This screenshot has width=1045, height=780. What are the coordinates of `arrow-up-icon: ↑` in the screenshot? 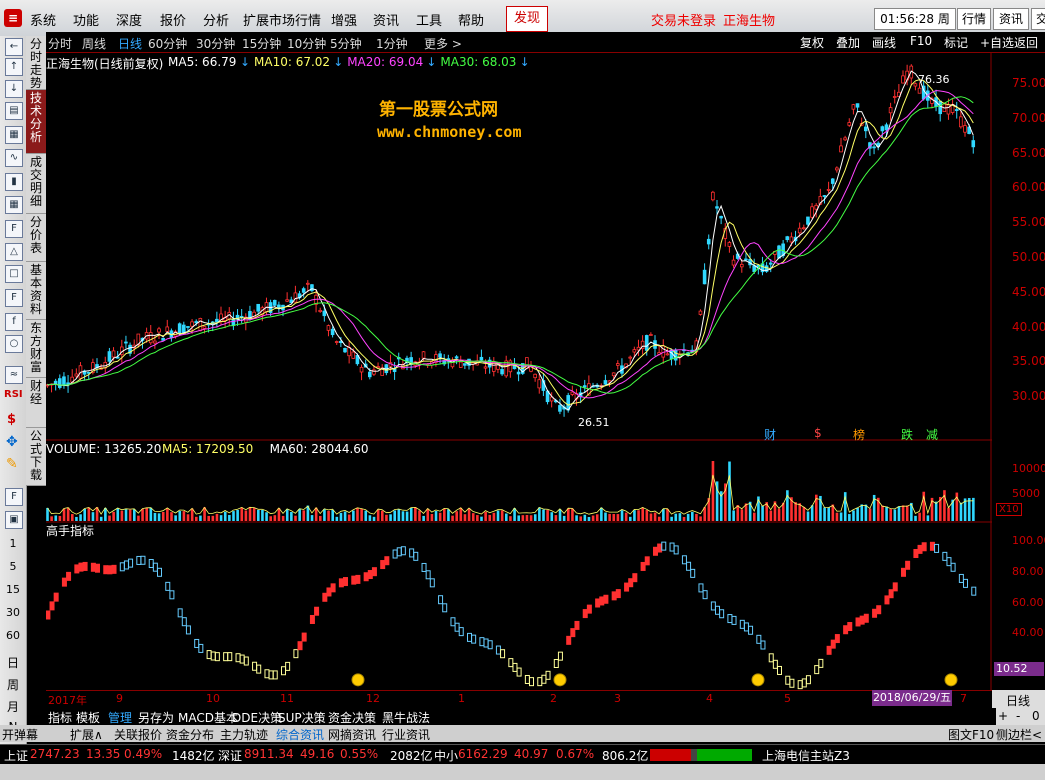 It's located at (14, 67).